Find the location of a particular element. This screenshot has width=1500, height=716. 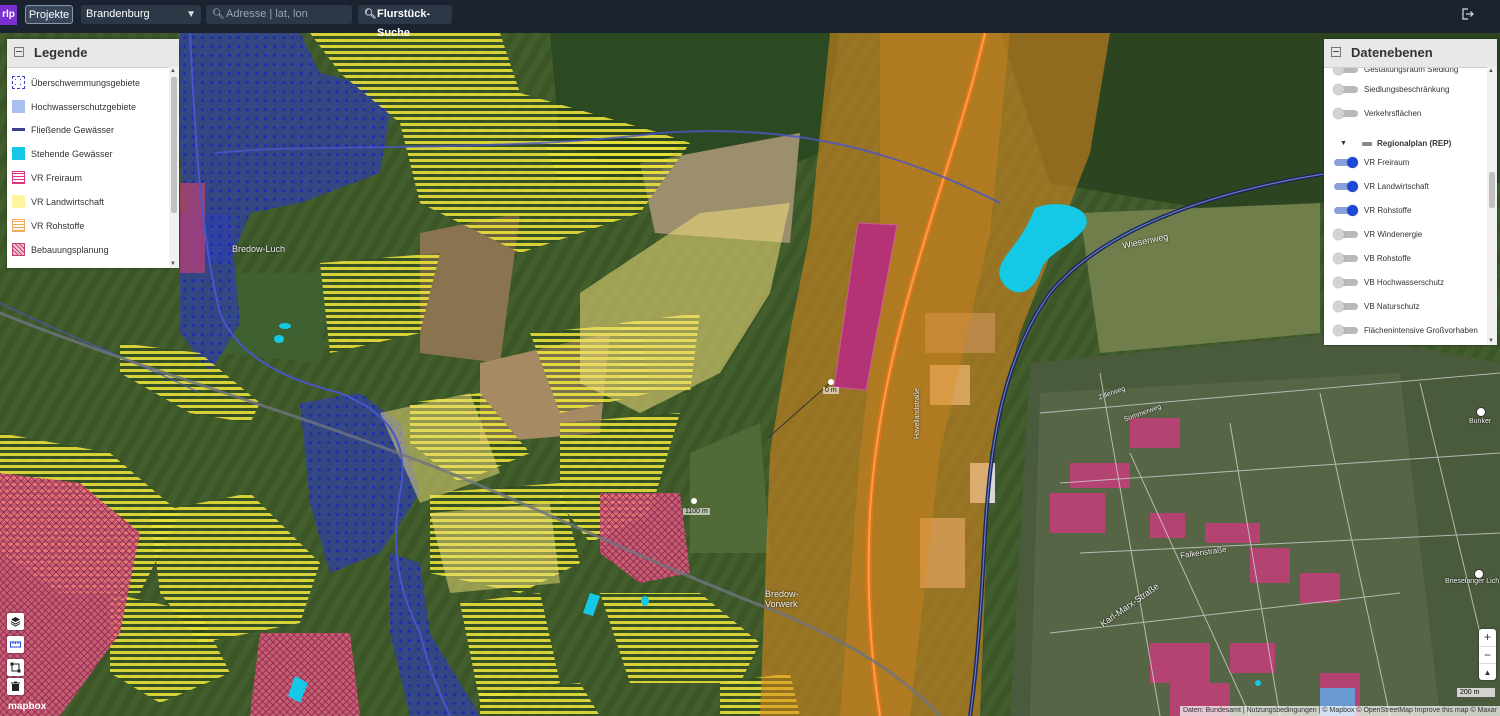

legend-item-label: Stehende Gewässer is located at coordinates (72, 154).